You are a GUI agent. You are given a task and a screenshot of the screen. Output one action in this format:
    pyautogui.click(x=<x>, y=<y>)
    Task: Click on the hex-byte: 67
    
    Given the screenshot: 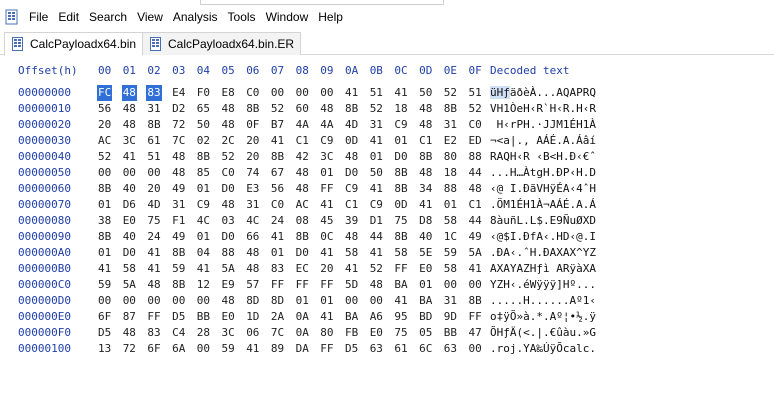 What is the action you would take?
    pyautogui.click(x=277, y=173)
    